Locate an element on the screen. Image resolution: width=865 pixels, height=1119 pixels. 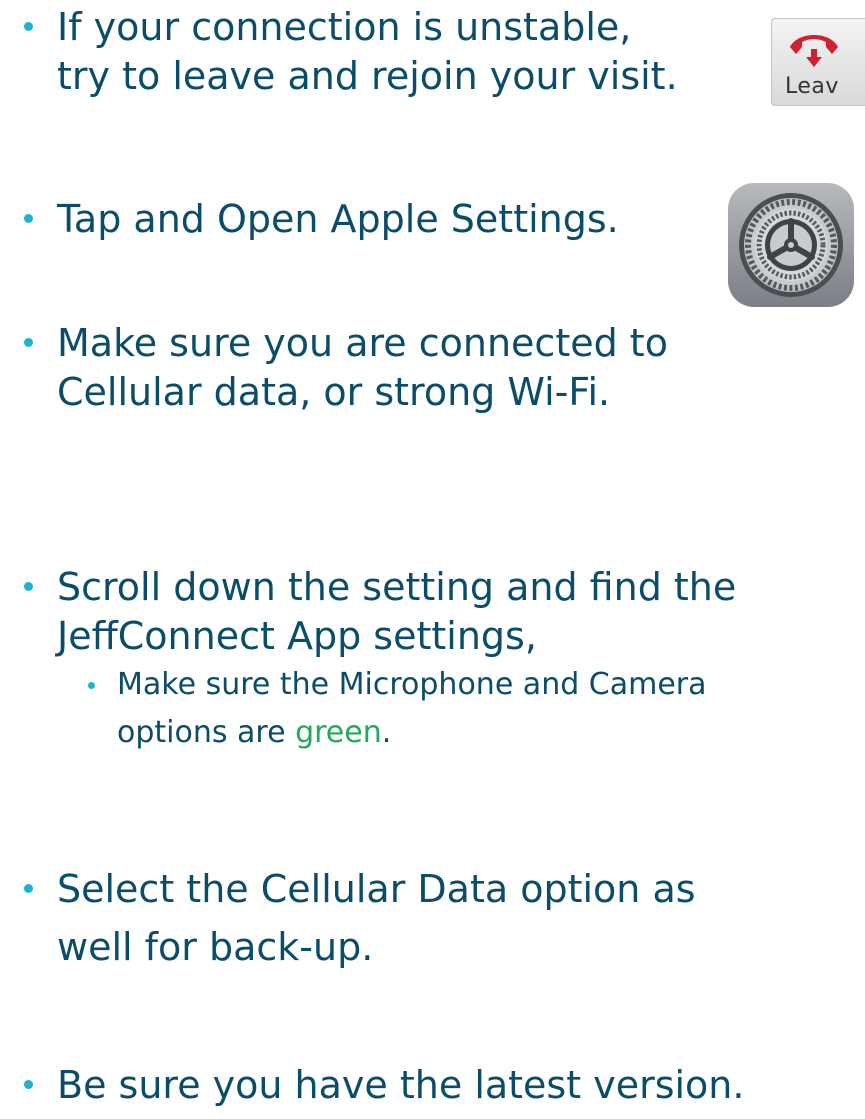
permissions-text-prefix: options are is located at coordinates (206, 732).